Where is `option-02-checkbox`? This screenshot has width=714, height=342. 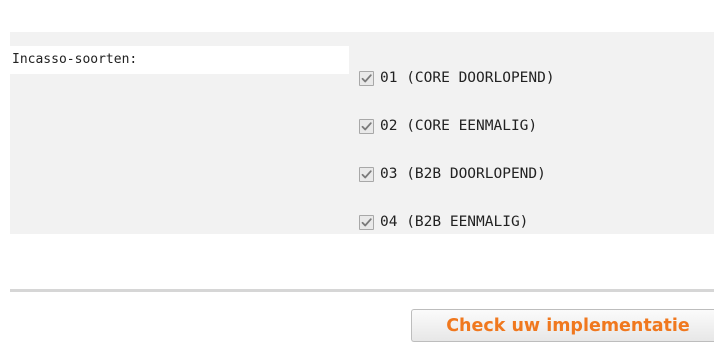
option-02-checkbox is located at coordinates (366, 126).